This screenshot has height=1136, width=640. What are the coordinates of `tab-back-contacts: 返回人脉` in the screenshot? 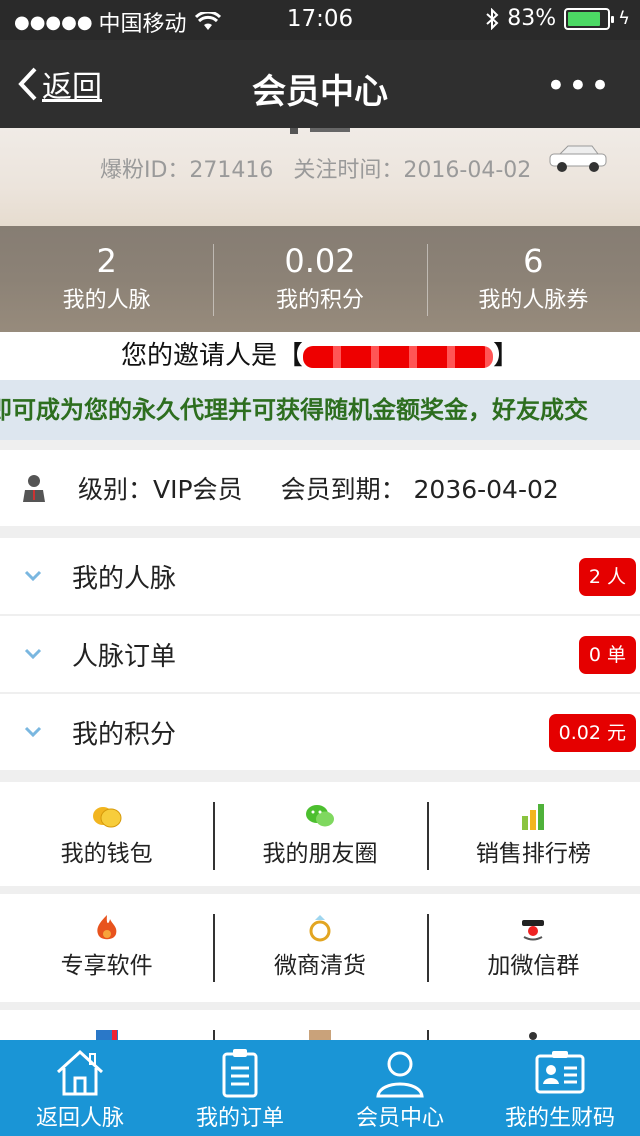 It's located at (80, 1088).